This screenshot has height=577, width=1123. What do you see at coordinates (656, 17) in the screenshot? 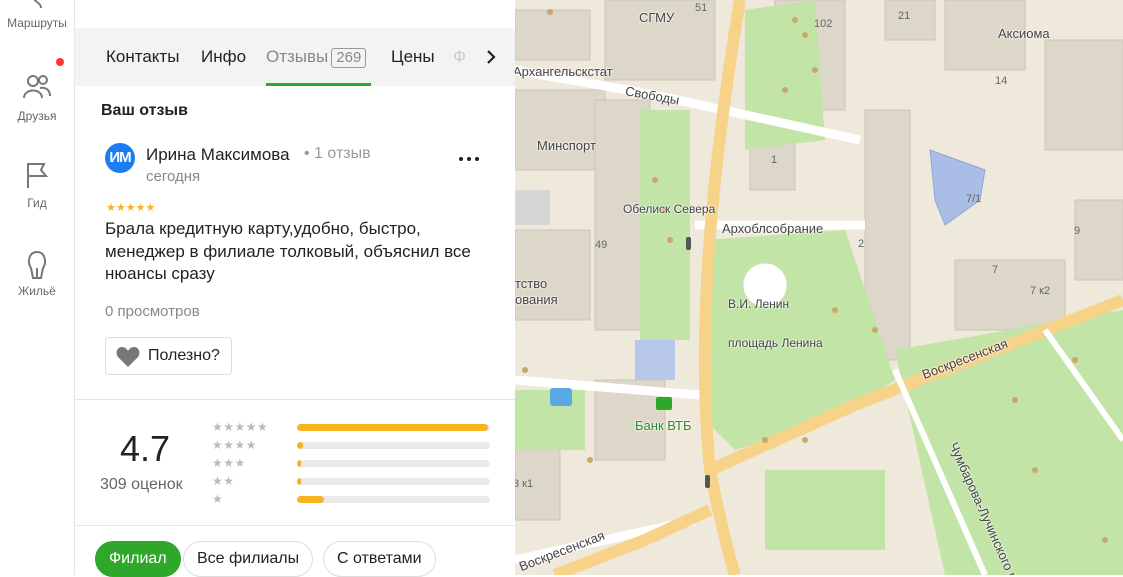
I see `map-label-sgmu: СГМУ` at bounding box center [656, 17].